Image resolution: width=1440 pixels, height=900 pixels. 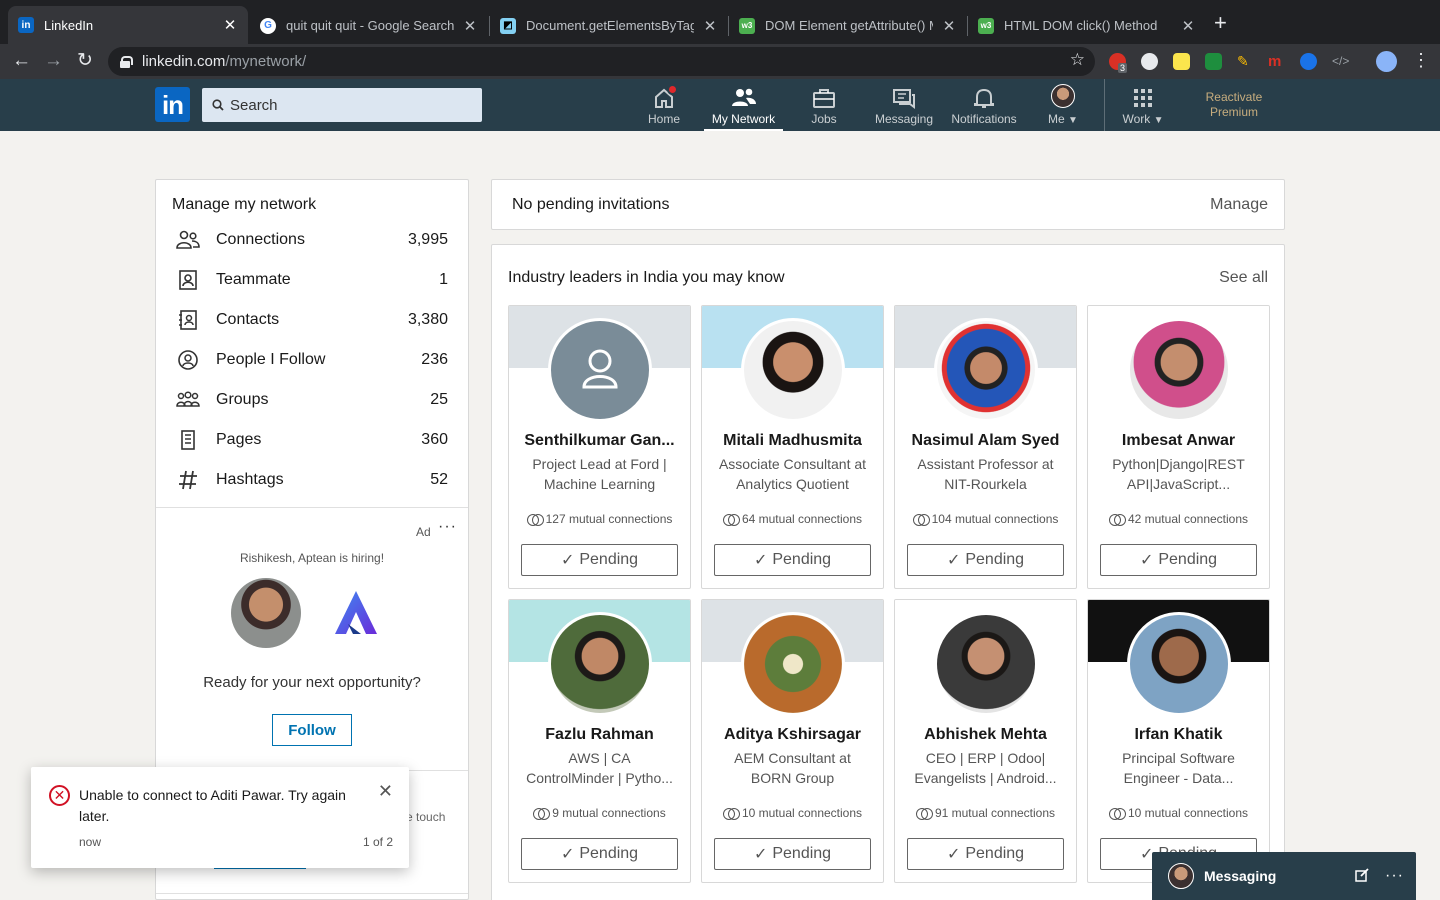 What do you see at coordinates (1213, 61) in the screenshot?
I see `cors-extension-icon` at bounding box center [1213, 61].